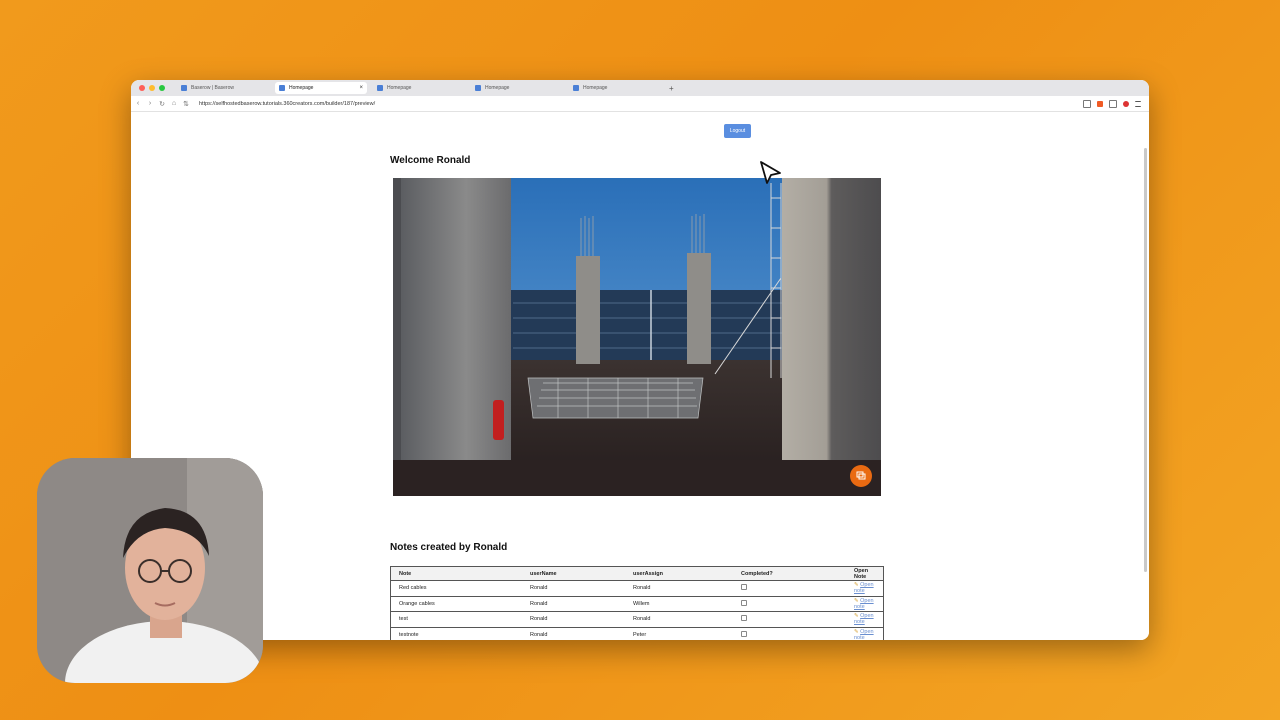 Image resolution: width=1280 pixels, height=720 pixels. What do you see at coordinates (861, 476) in the screenshot?
I see `fullscreen-icon` at bounding box center [861, 476].